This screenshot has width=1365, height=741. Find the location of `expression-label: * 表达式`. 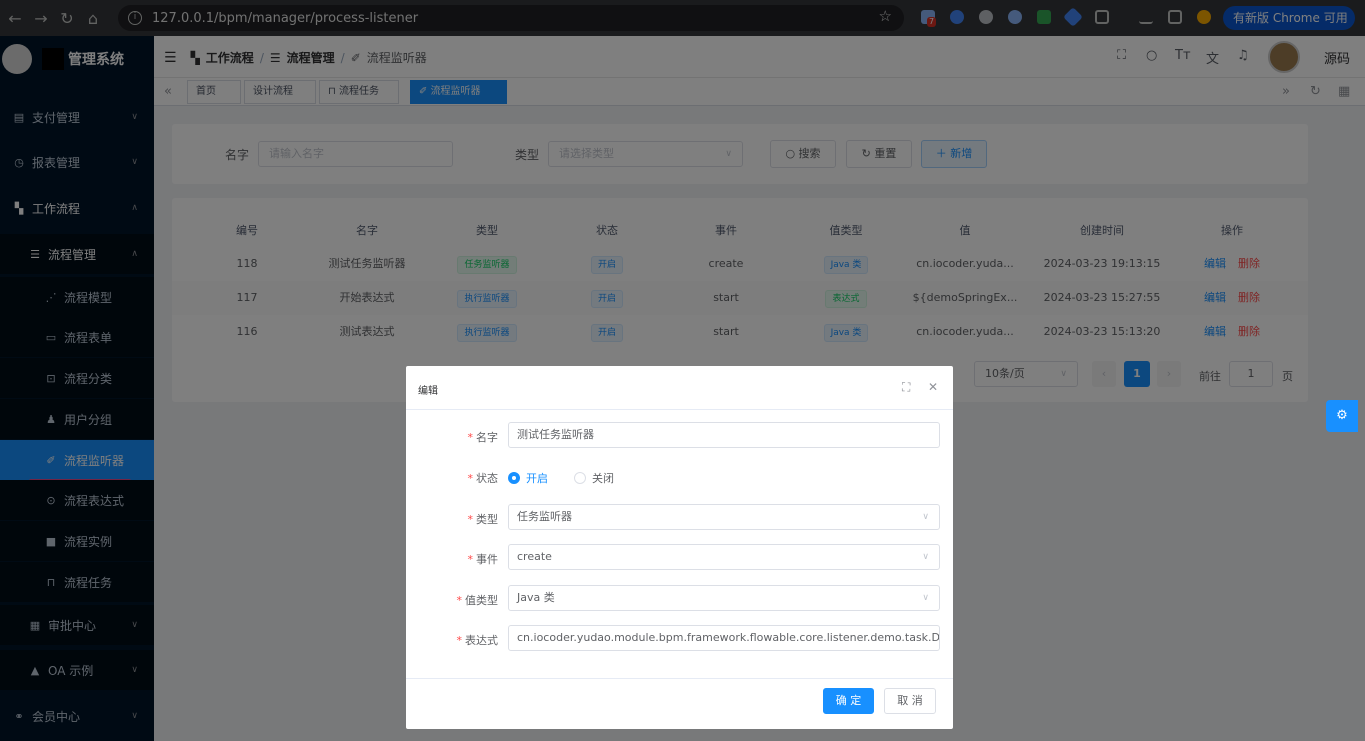

expression-label: * 表达式 is located at coordinates (477, 640).